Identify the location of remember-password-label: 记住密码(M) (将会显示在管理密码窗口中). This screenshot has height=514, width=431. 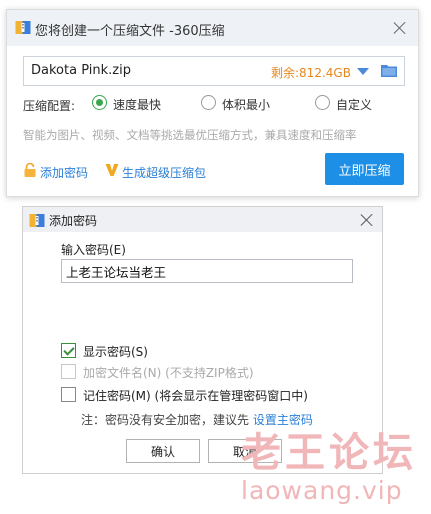
(195, 396).